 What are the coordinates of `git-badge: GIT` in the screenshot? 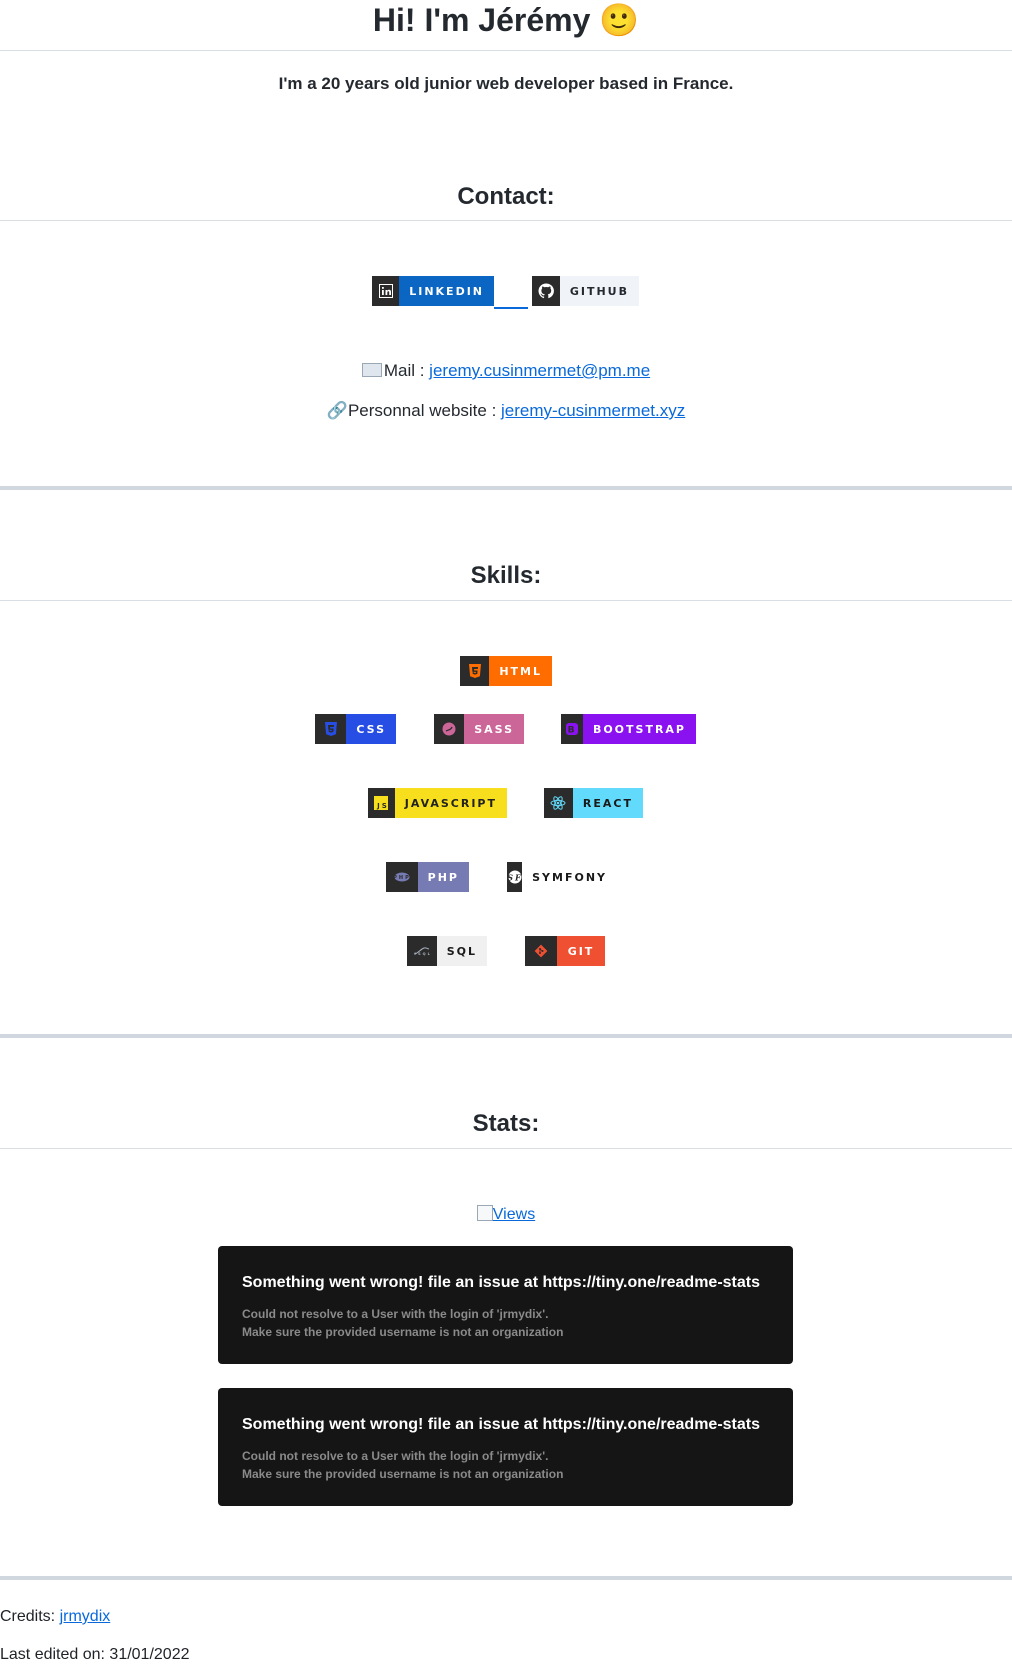 It's located at (565, 951).